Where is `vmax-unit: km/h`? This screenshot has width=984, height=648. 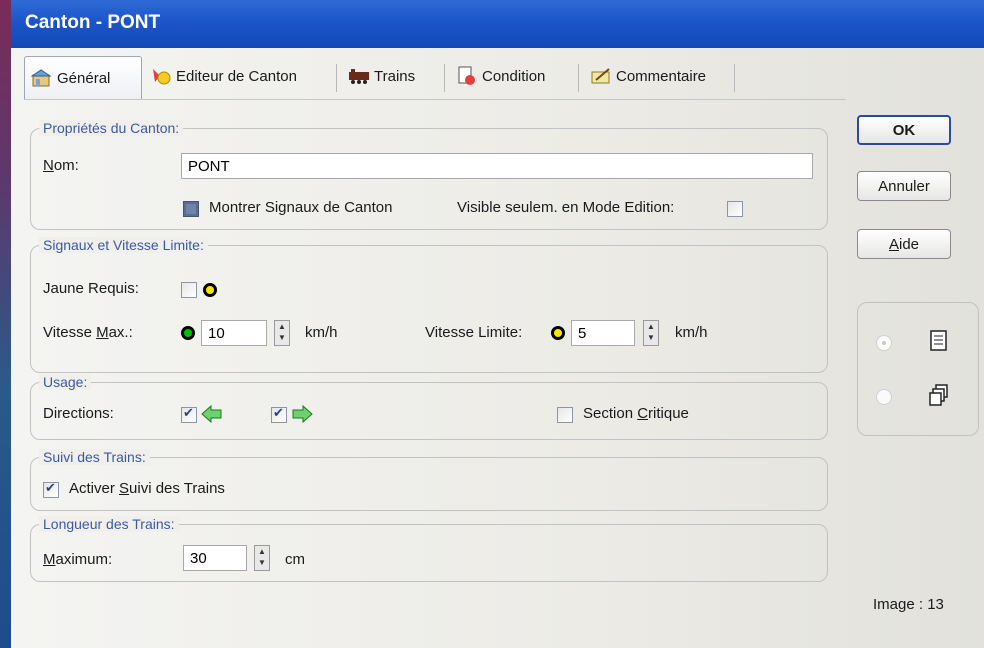
vmax-unit: km/h is located at coordinates (321, 332).